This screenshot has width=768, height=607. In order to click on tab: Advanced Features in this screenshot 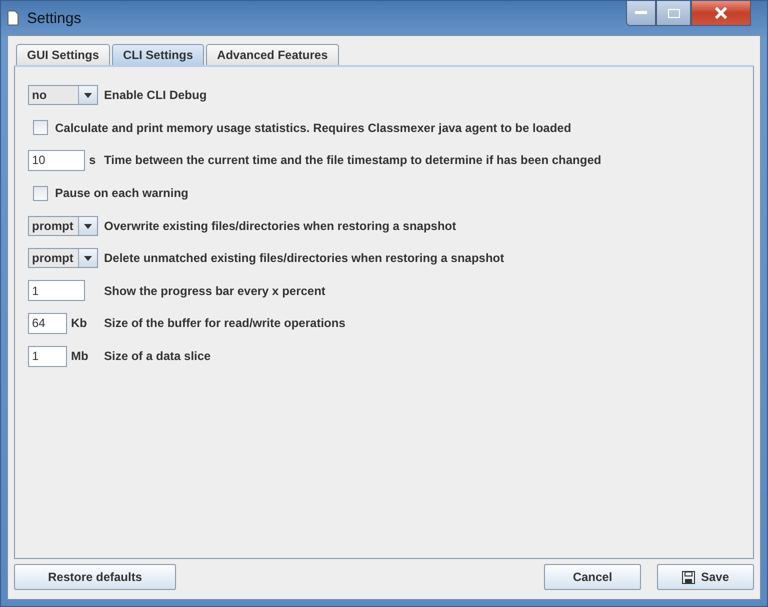, I will do `click(272, 54)`.